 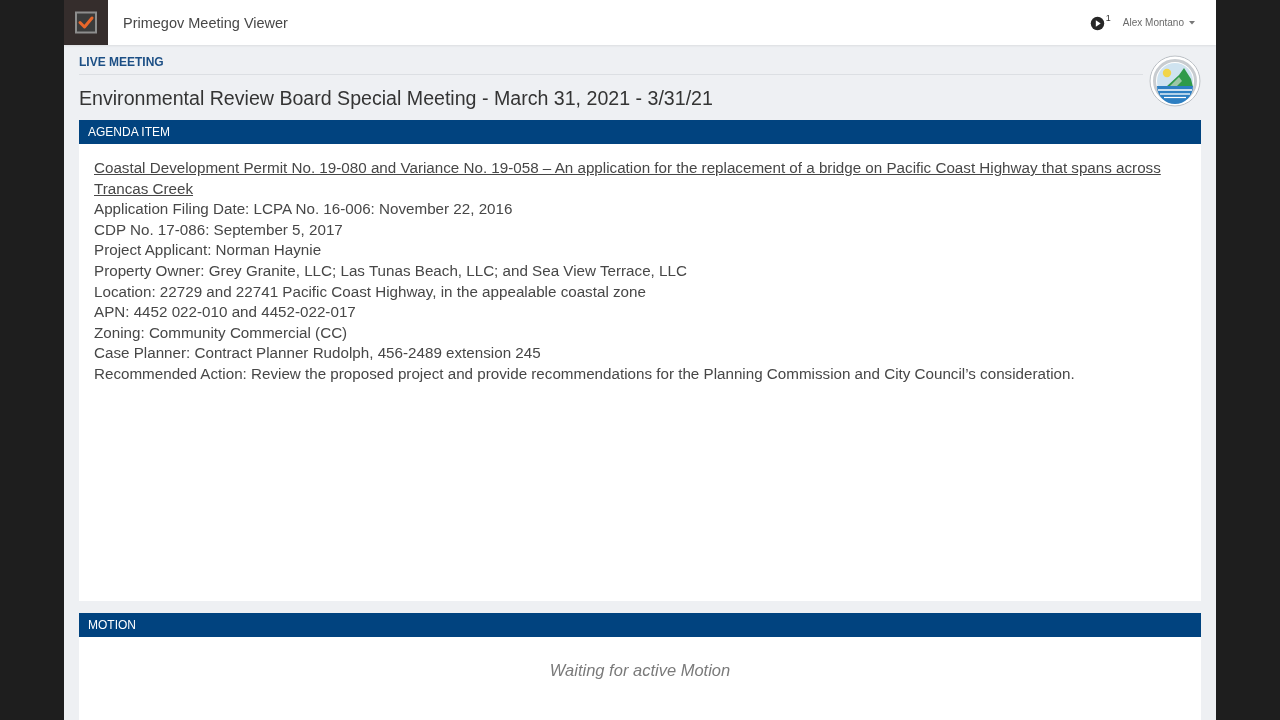 I want to click on motion-status-text: Waiting for active Motion, so click(x=640, y=670).